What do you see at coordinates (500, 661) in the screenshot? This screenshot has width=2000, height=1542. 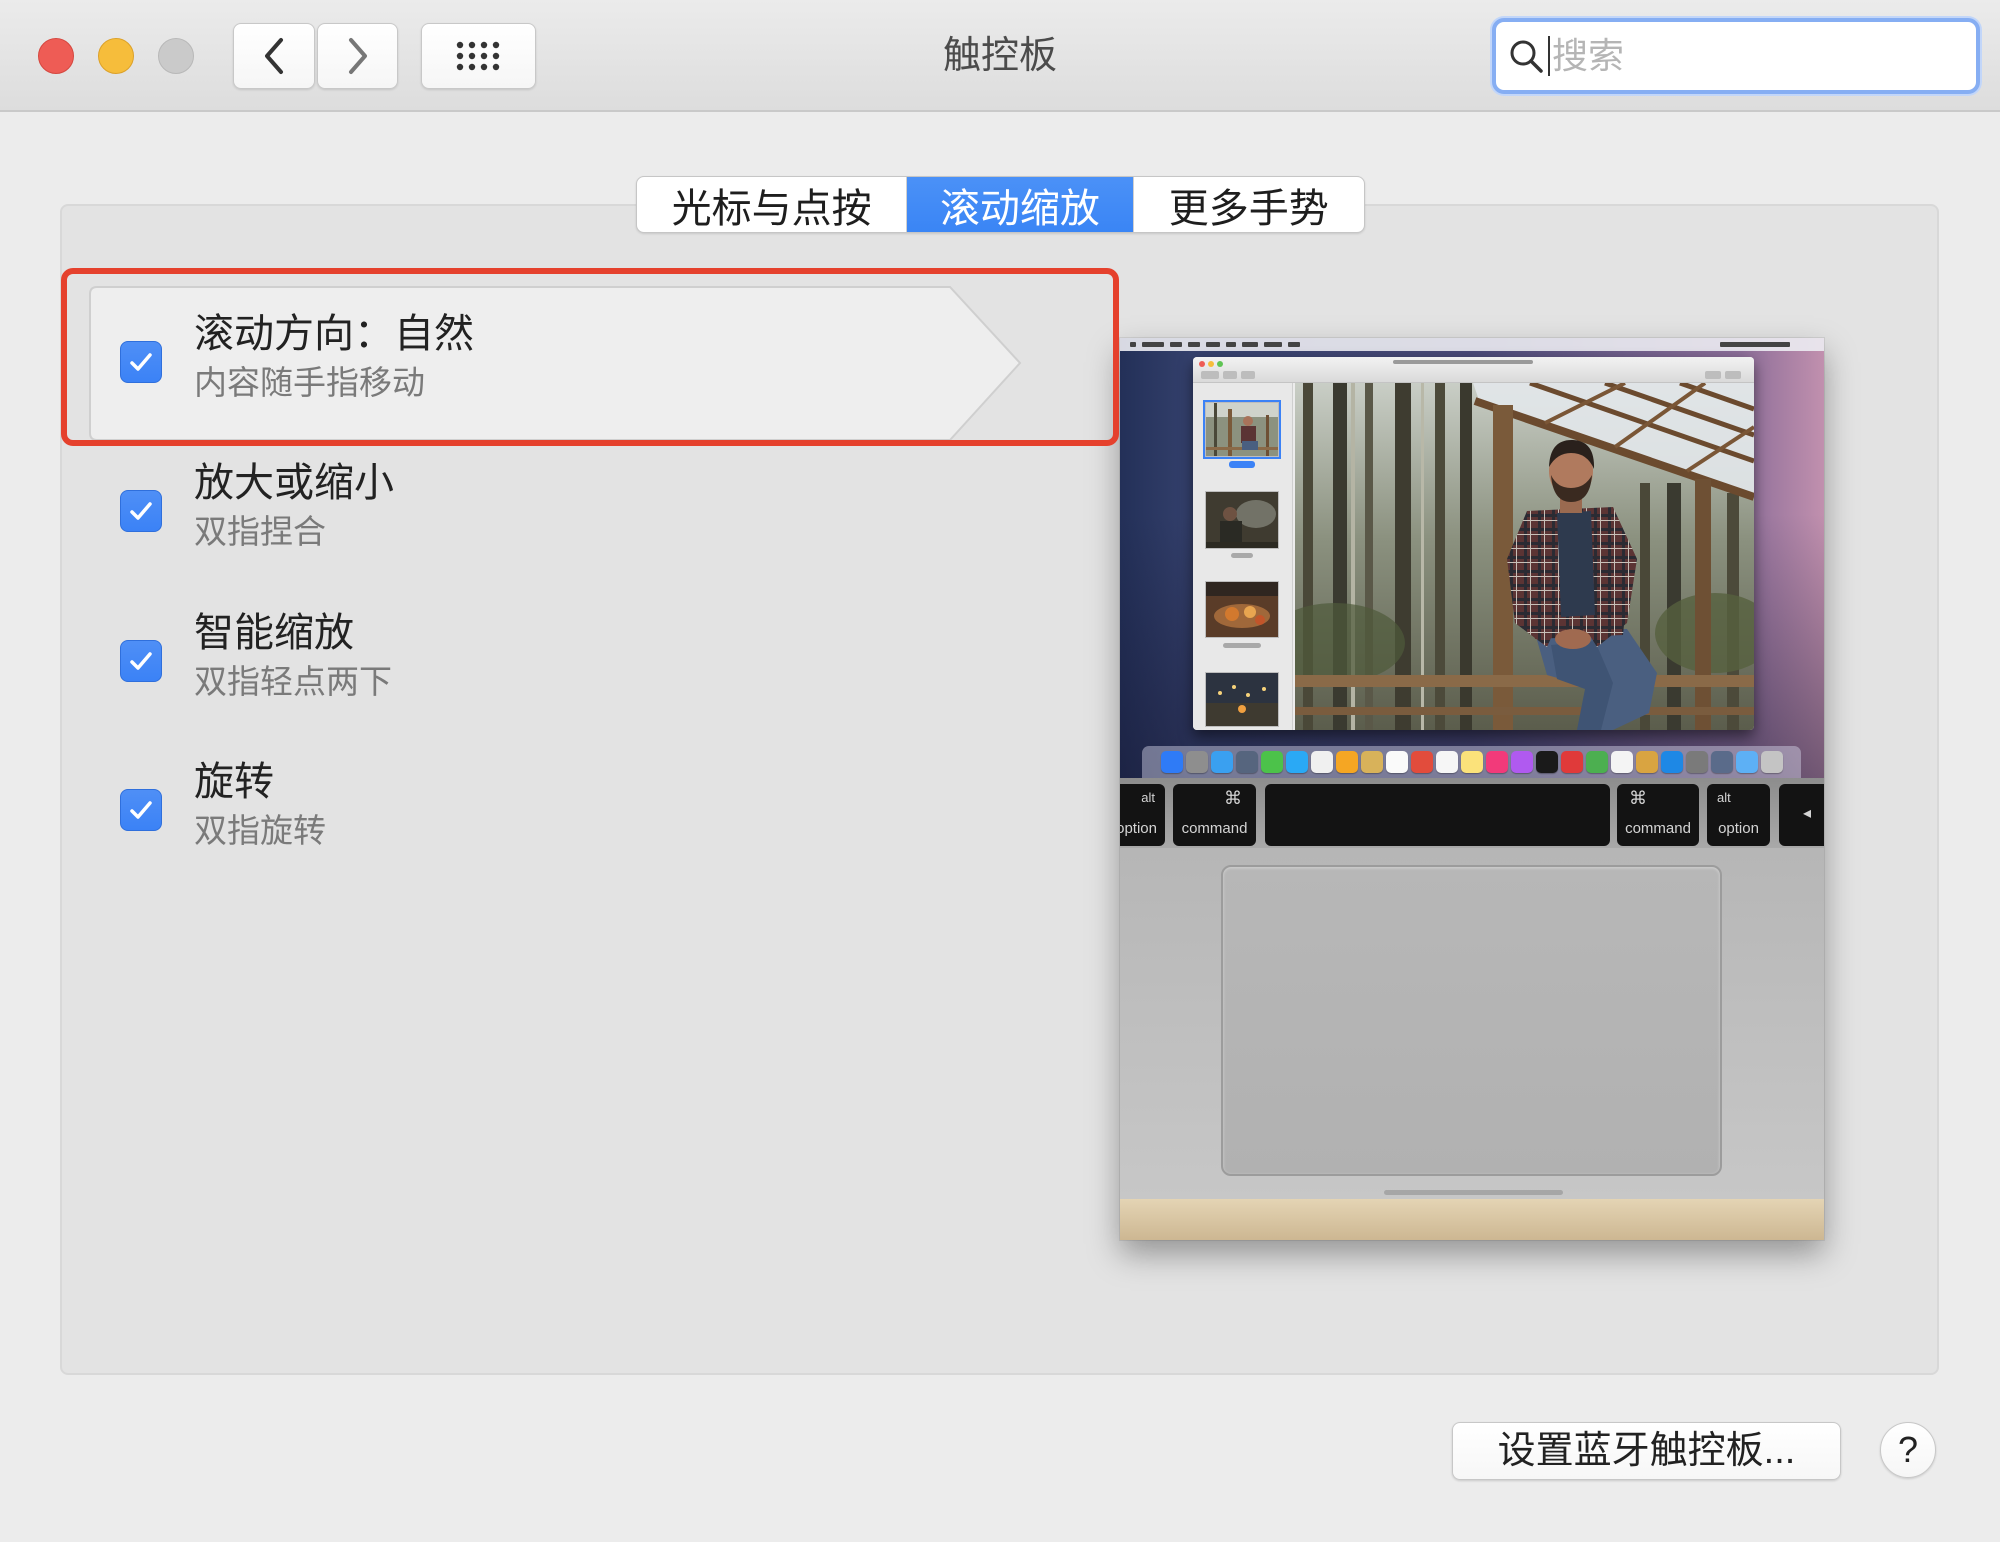 I see `option-smart-zoom: 智能缩放 双指轻点两下` at bounding box center [500, 661].